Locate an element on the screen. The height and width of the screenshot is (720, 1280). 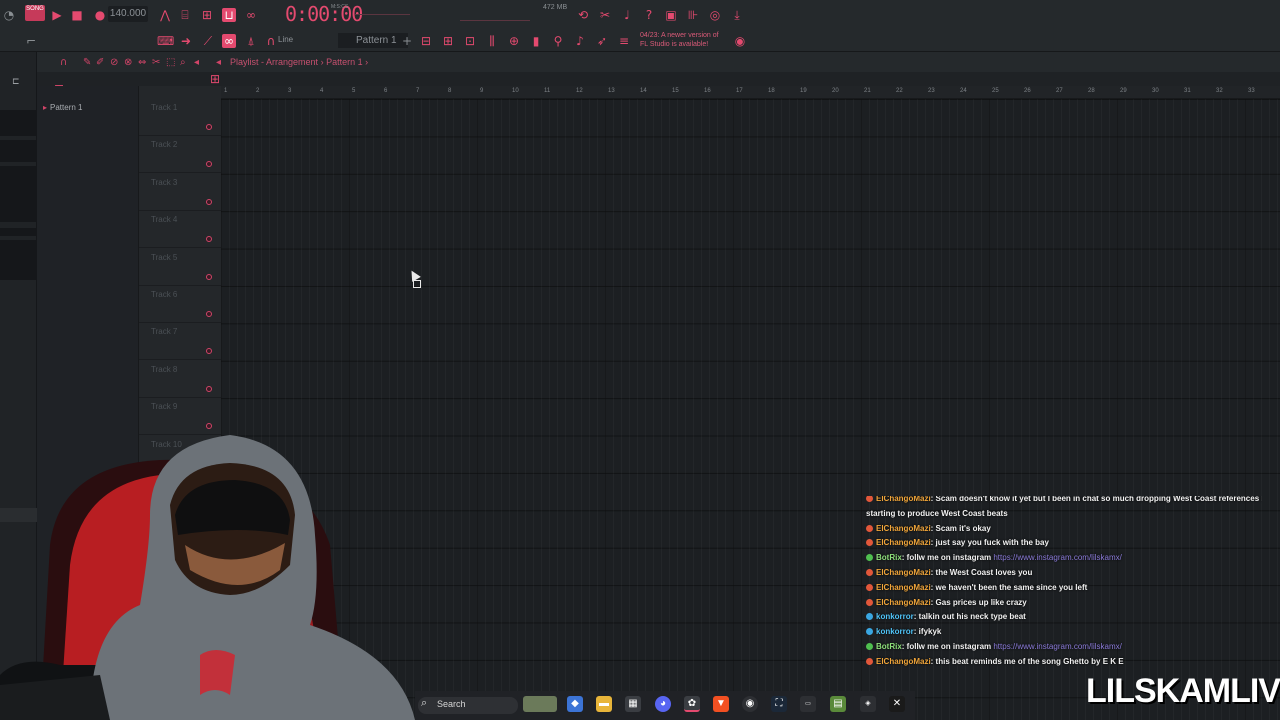
tool-cursor-icon: ⌐ is located at coordinates (31, 41).